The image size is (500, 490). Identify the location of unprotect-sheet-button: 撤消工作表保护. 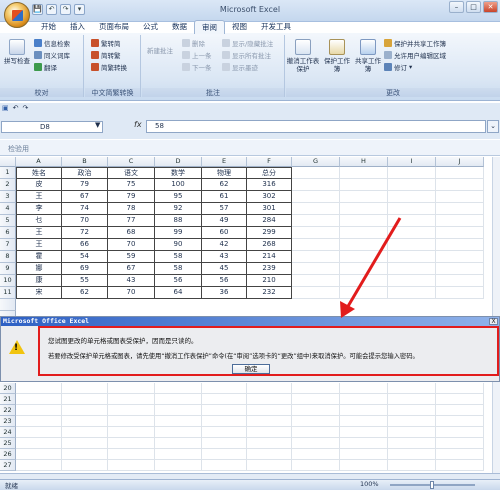
(303, 56).